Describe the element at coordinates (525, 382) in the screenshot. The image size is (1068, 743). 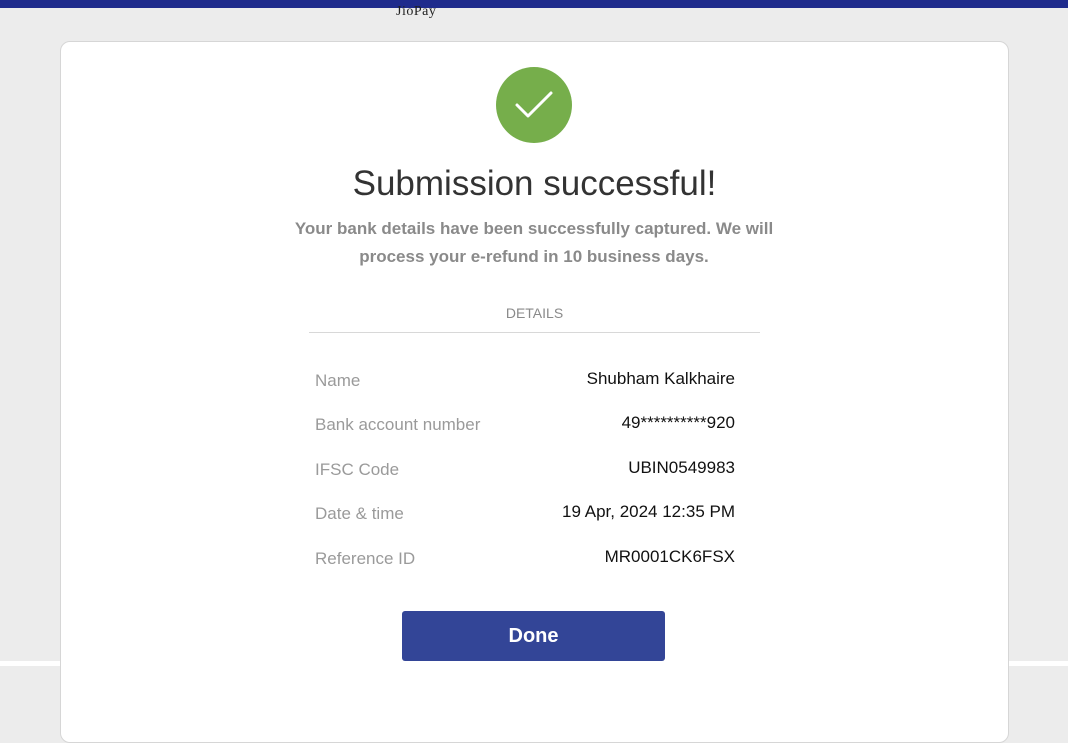
I see `detail-row-name: Name Shubham Kalkhaire` at that location.